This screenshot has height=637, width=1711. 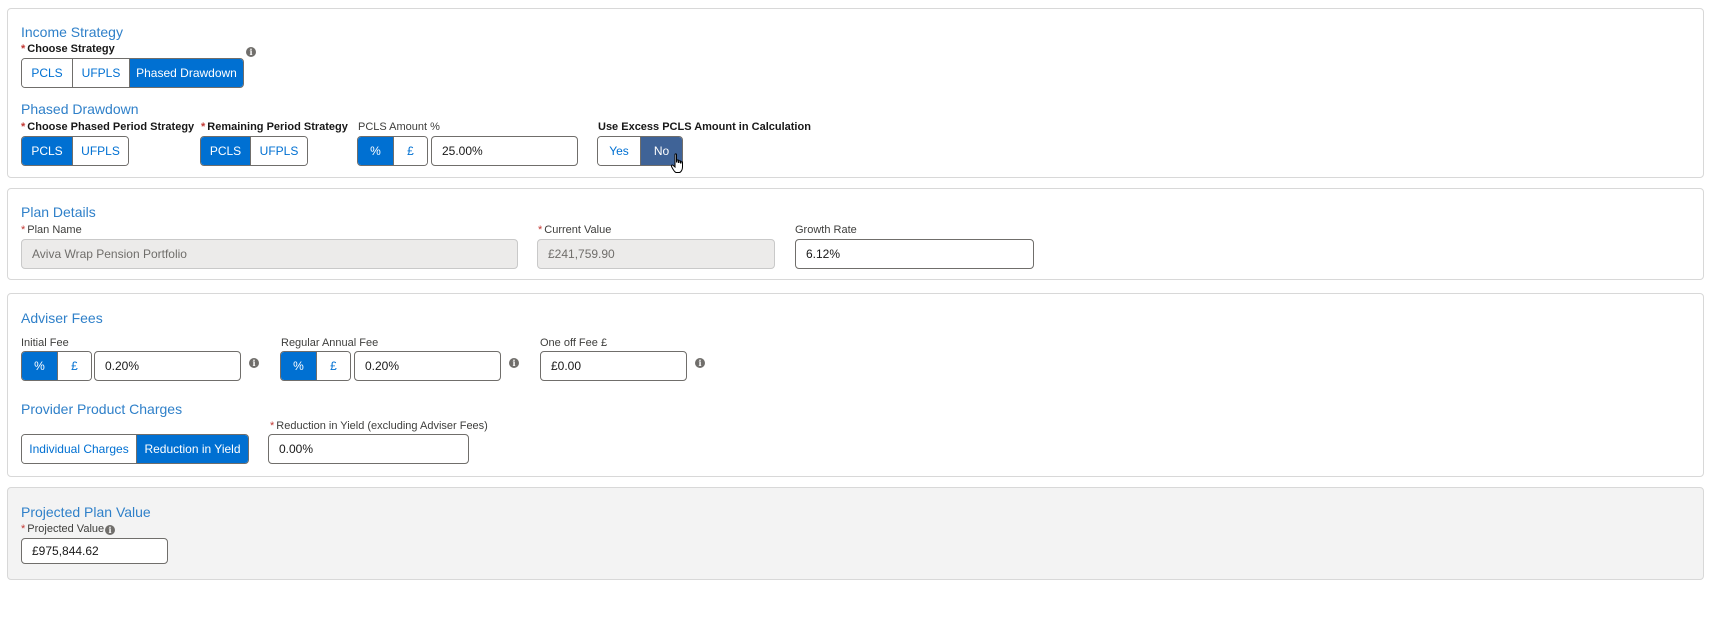 What do you see at coordinates (79, 449) in the screenshot?
I see `individual-charges-option: Individual Charges` at bounding box center [79, 449].